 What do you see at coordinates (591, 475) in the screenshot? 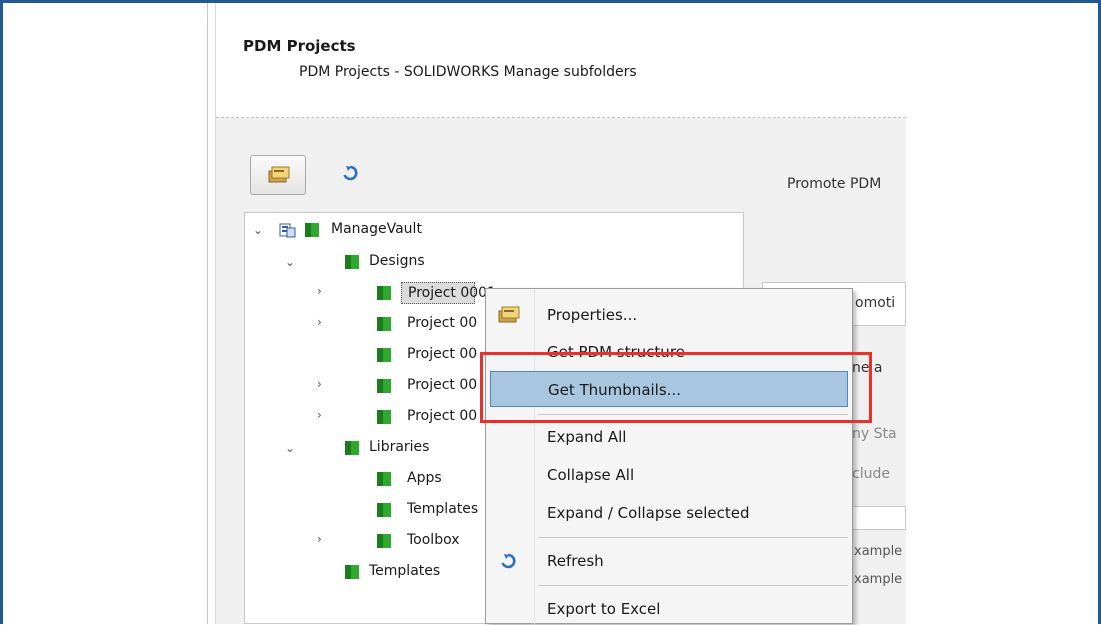
I see `menu-item-label: Collapse All` at bounding box center [591, 475].